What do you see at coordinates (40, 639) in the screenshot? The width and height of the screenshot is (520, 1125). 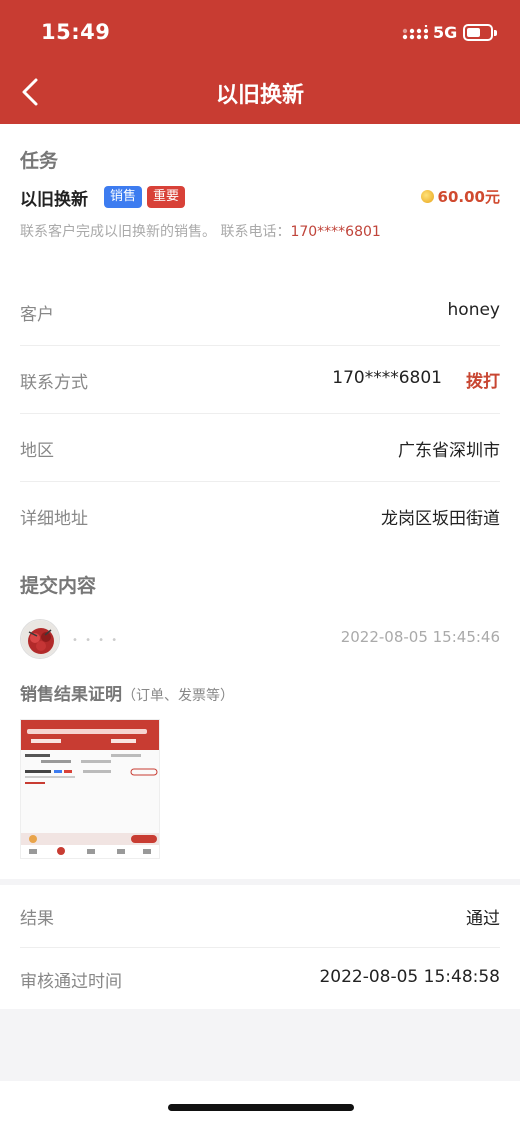 I see `avatar` at bounding box center [40, 639].